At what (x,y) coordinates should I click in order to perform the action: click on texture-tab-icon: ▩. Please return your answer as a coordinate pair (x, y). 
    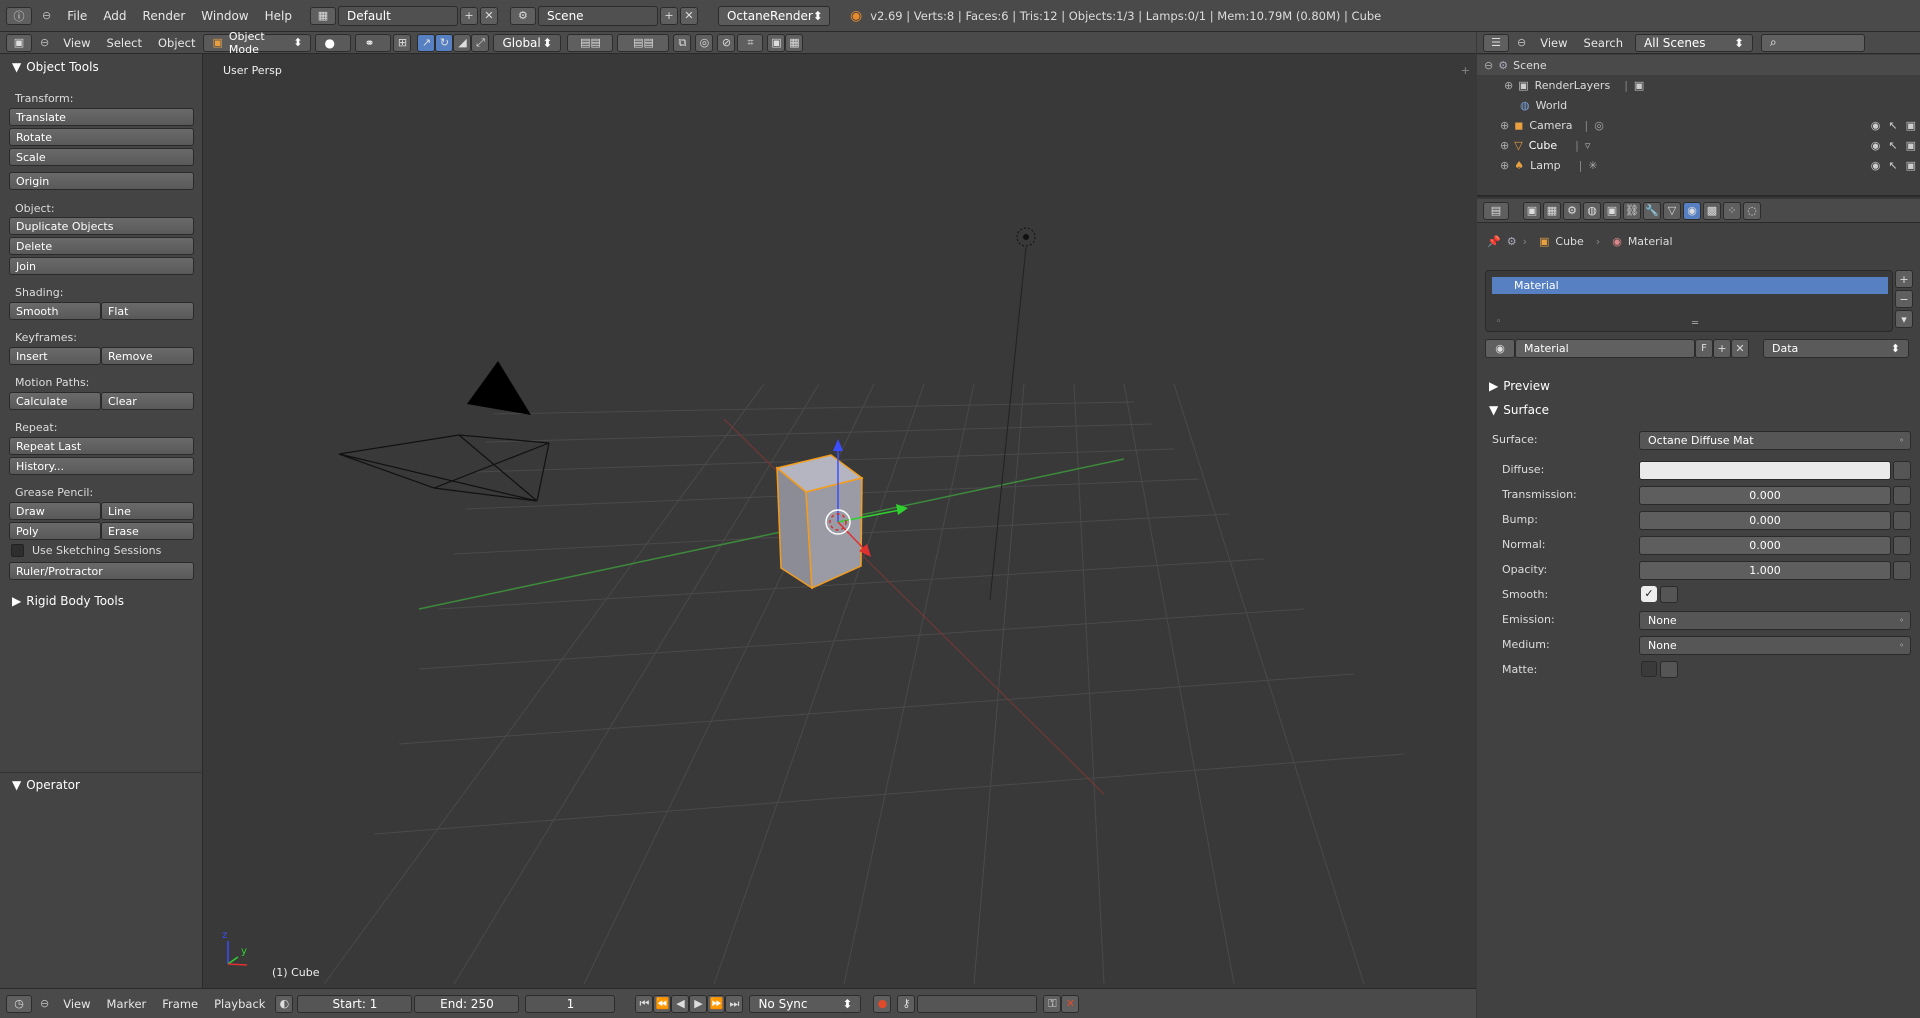
    Looking at the image, I should click on (1712, 210).